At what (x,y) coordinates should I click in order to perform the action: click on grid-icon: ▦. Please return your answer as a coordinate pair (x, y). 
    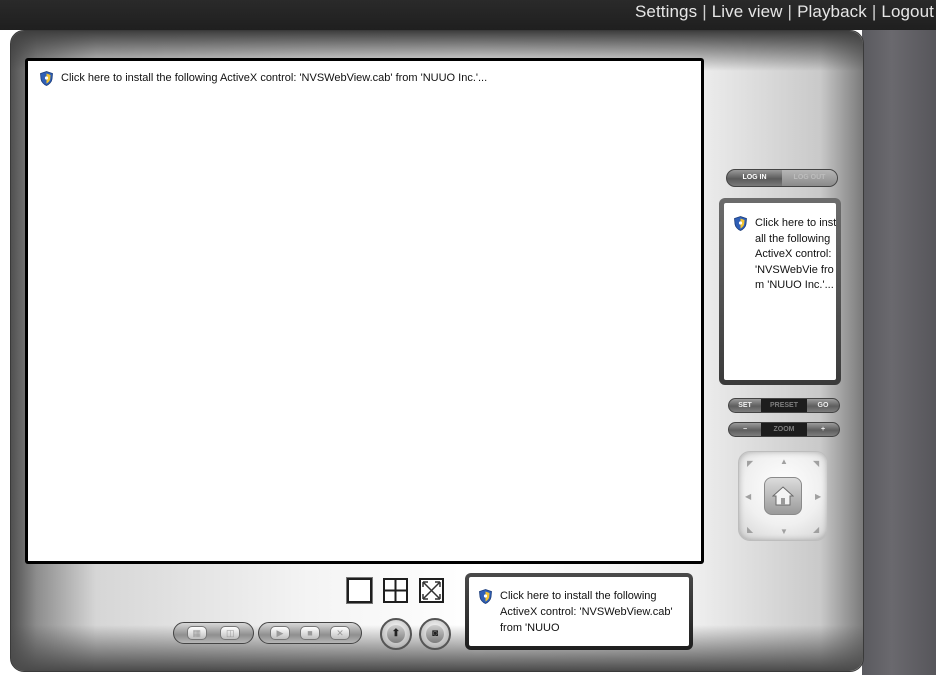
    Looking at the image, I should click on (196, 633).